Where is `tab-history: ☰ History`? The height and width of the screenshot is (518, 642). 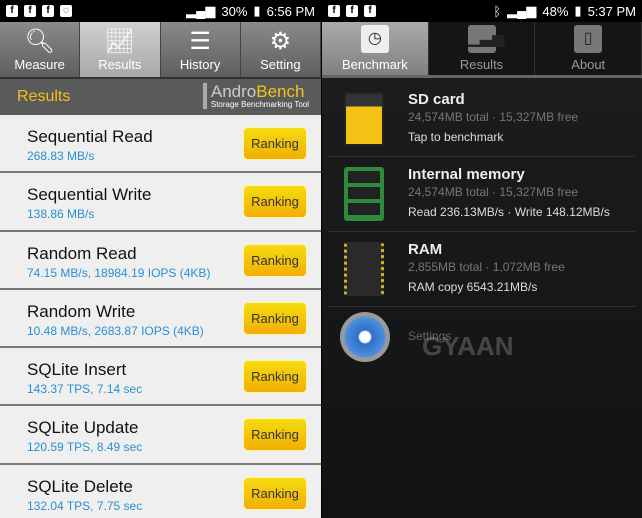
tab-history: ☰ History is located at coordinates (201, 49).